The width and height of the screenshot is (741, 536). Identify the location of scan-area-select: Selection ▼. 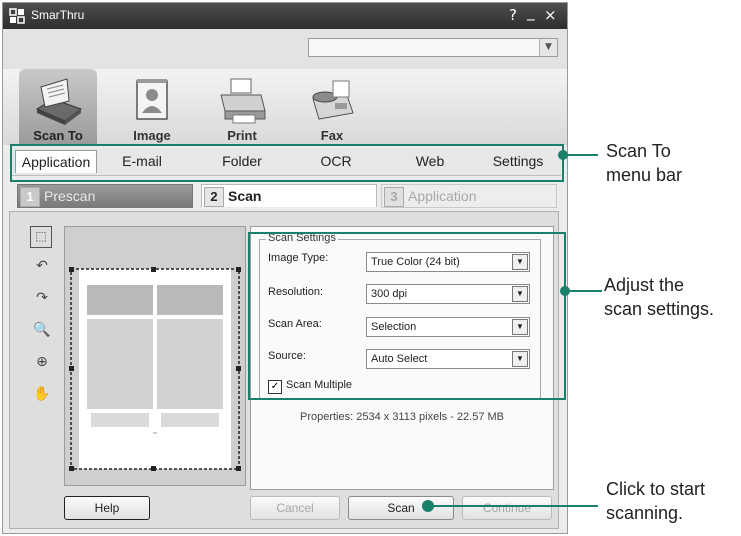
(448, 327).